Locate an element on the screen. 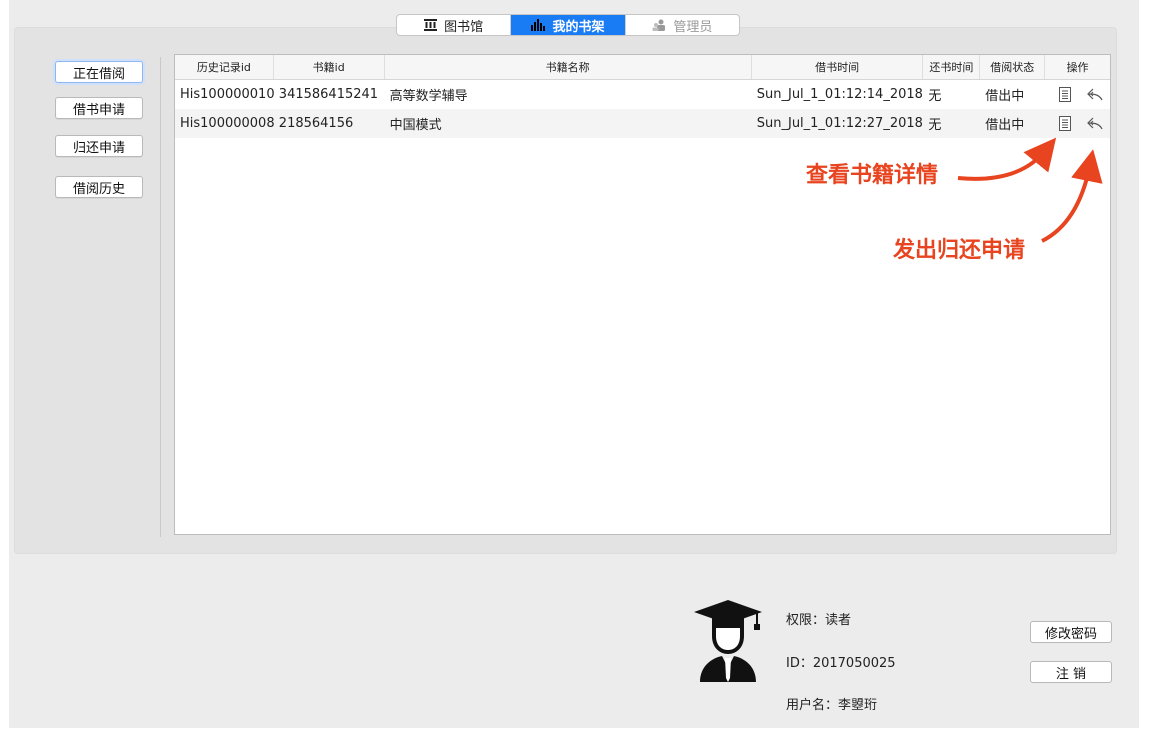 This screenshot has height=748, width=1156. sidebar-item-label: 借书申请 is located at coordinates (98, 110).